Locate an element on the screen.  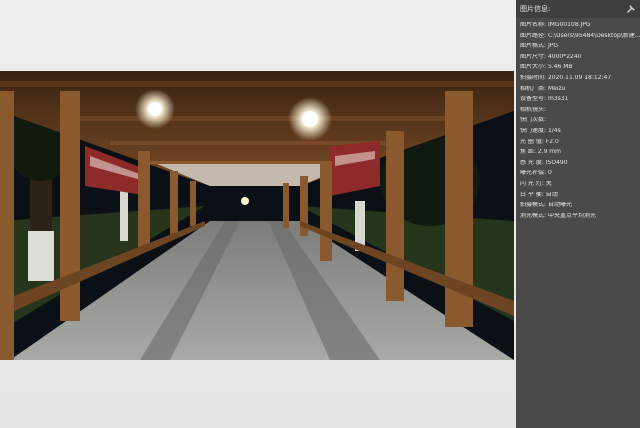
info-label: 焦 距: is located at coordinates (528, 152).